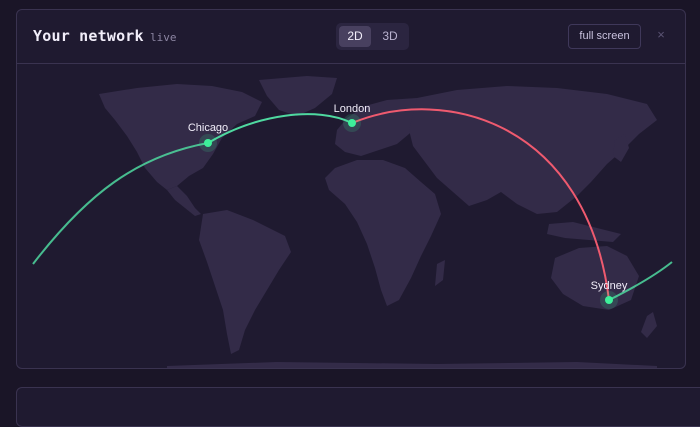 This screenshot has width=700, height=427. What do you see at coordinates (609, 286) in the screenshot?
I see `label-sydney: Sydney` at bounding box center [609, 286].